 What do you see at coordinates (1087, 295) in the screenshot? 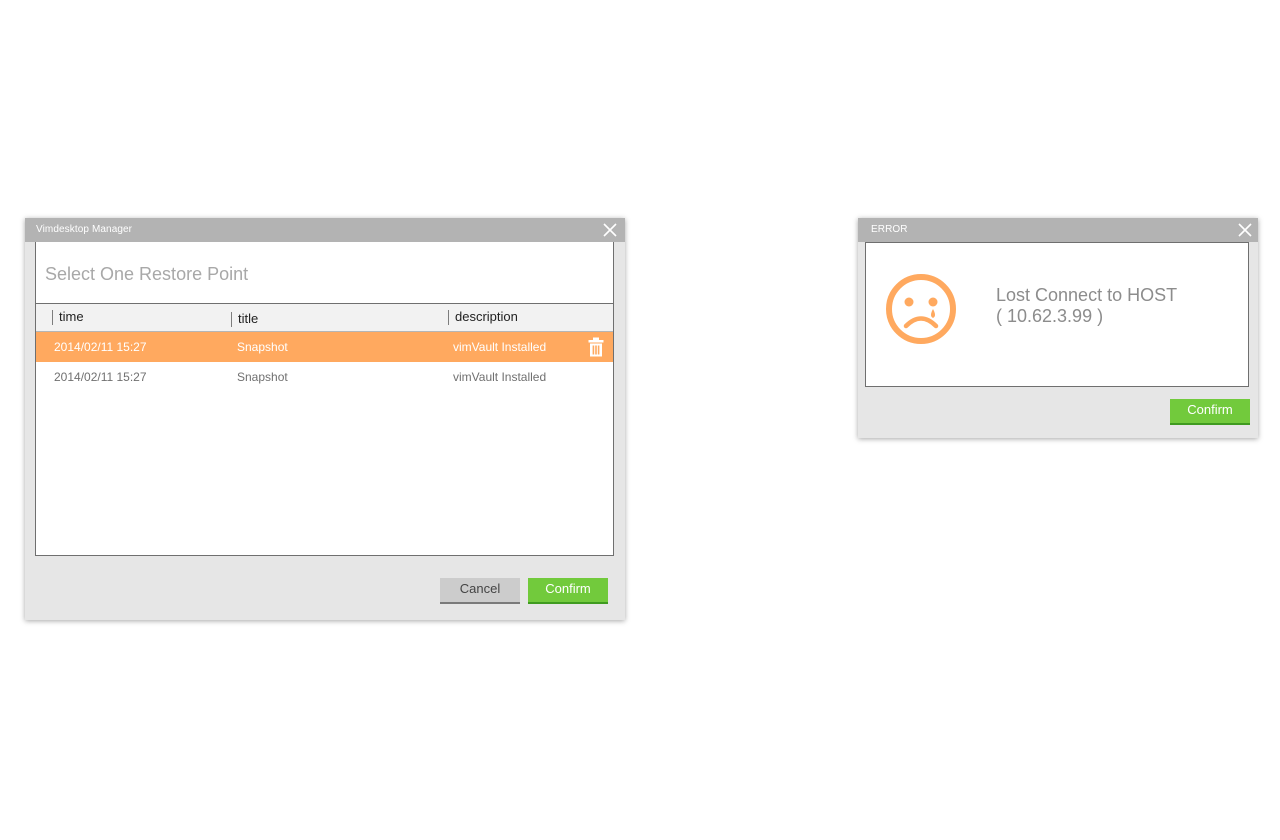
I see `error-message-line: Lost Connect to HOST` at bounding box center [1087, 295].